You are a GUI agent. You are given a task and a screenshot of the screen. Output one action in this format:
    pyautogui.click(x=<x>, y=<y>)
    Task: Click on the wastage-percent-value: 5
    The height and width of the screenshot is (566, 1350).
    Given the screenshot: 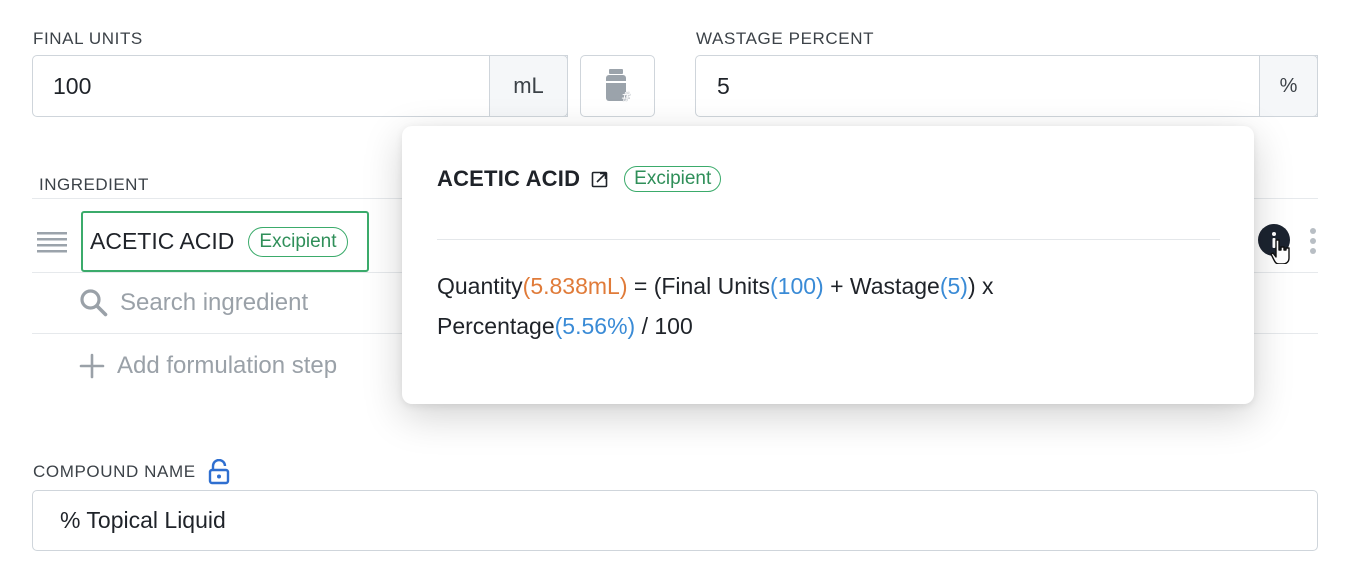 What is the action you would take?
    pyautogui.click(x=723, y=85)
    